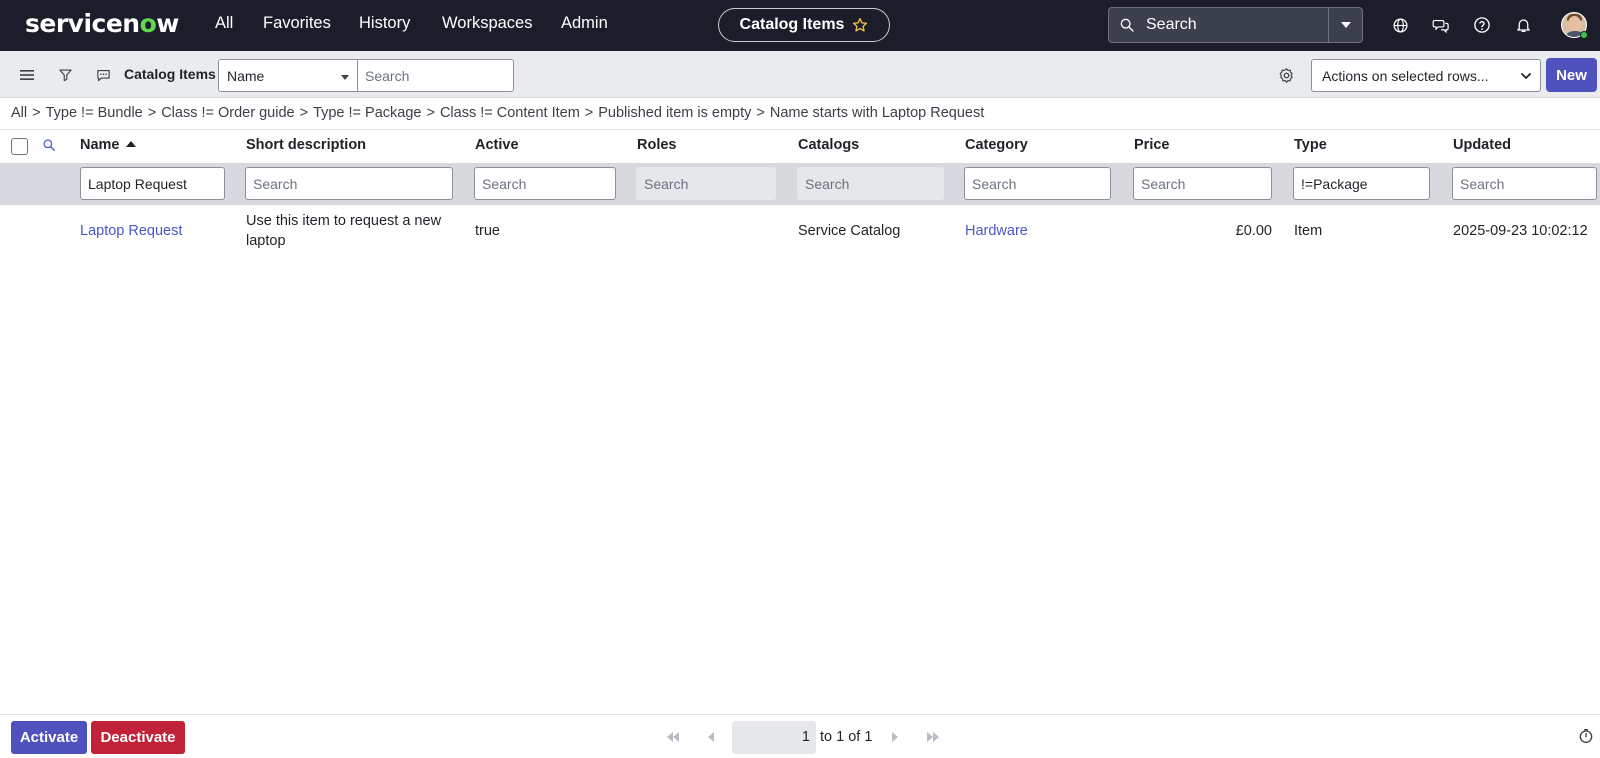 This screenshot has width=1600, height=758. What do you see at coordinates (1482, 145) in the screenshot?
I see `column-header-updated: Updated` at bounding box center [1482, 145].